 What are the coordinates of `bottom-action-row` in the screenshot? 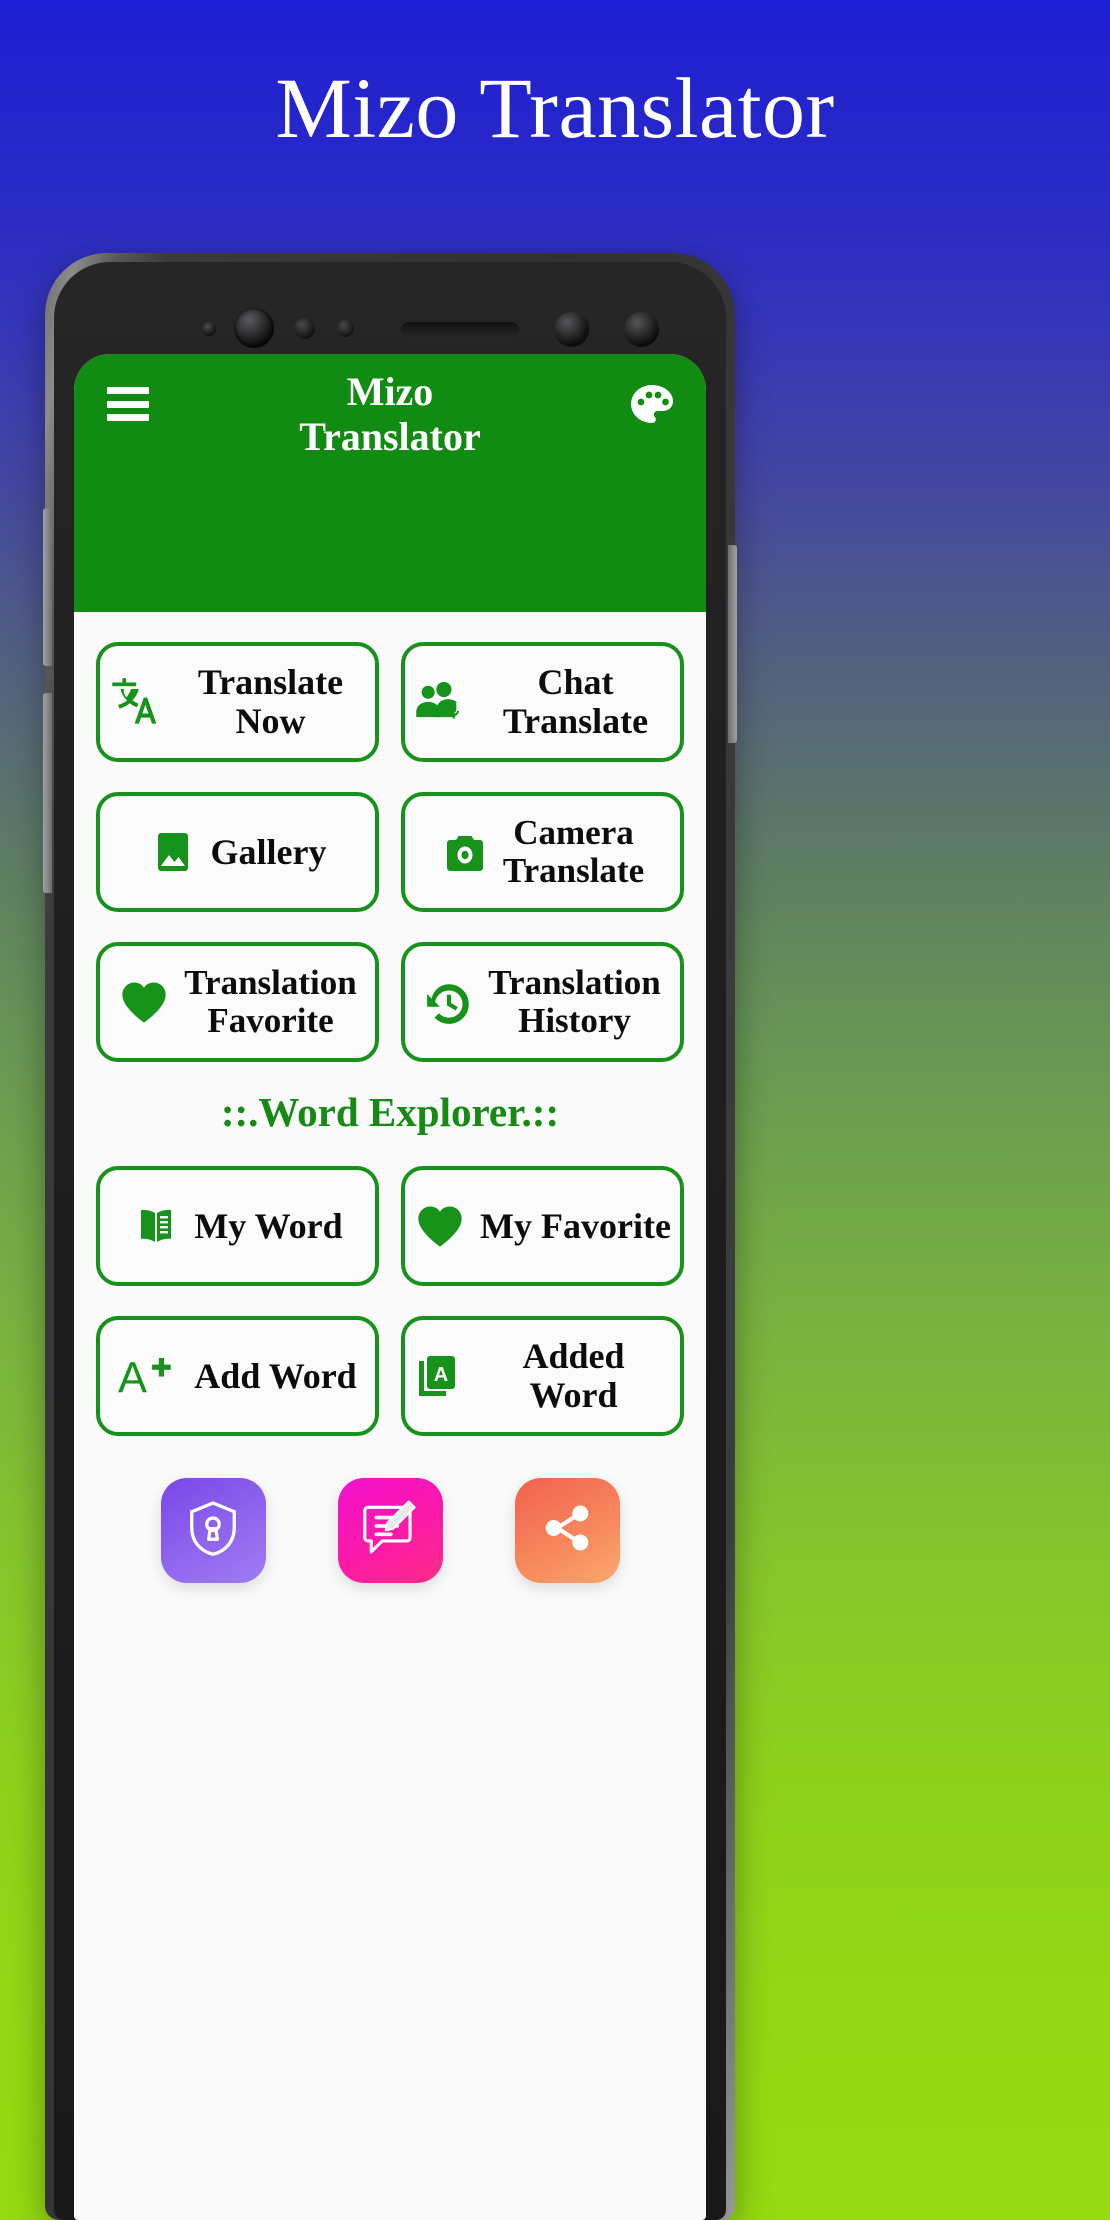 It's located at (390, 1540).